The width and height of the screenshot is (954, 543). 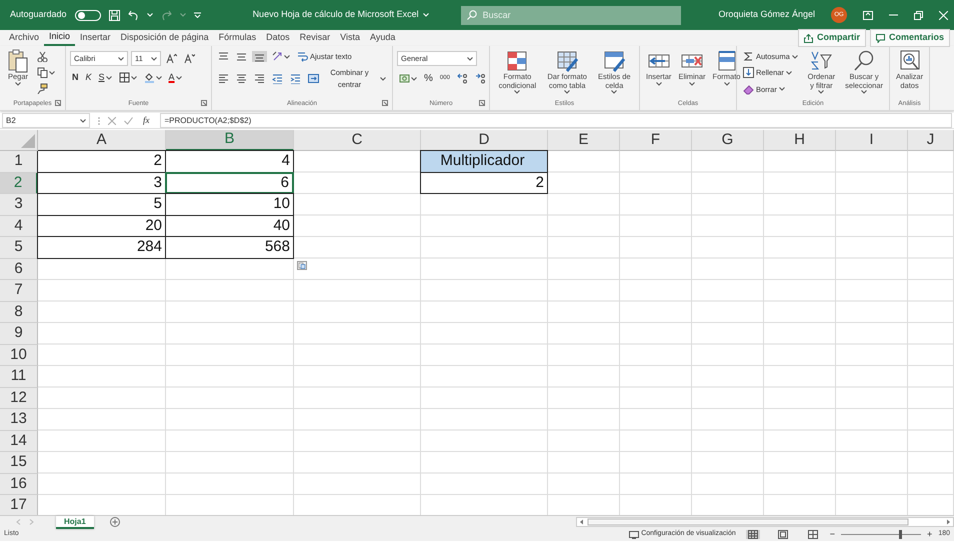 I want to click on customize-icon, so click(x=197, y=15).